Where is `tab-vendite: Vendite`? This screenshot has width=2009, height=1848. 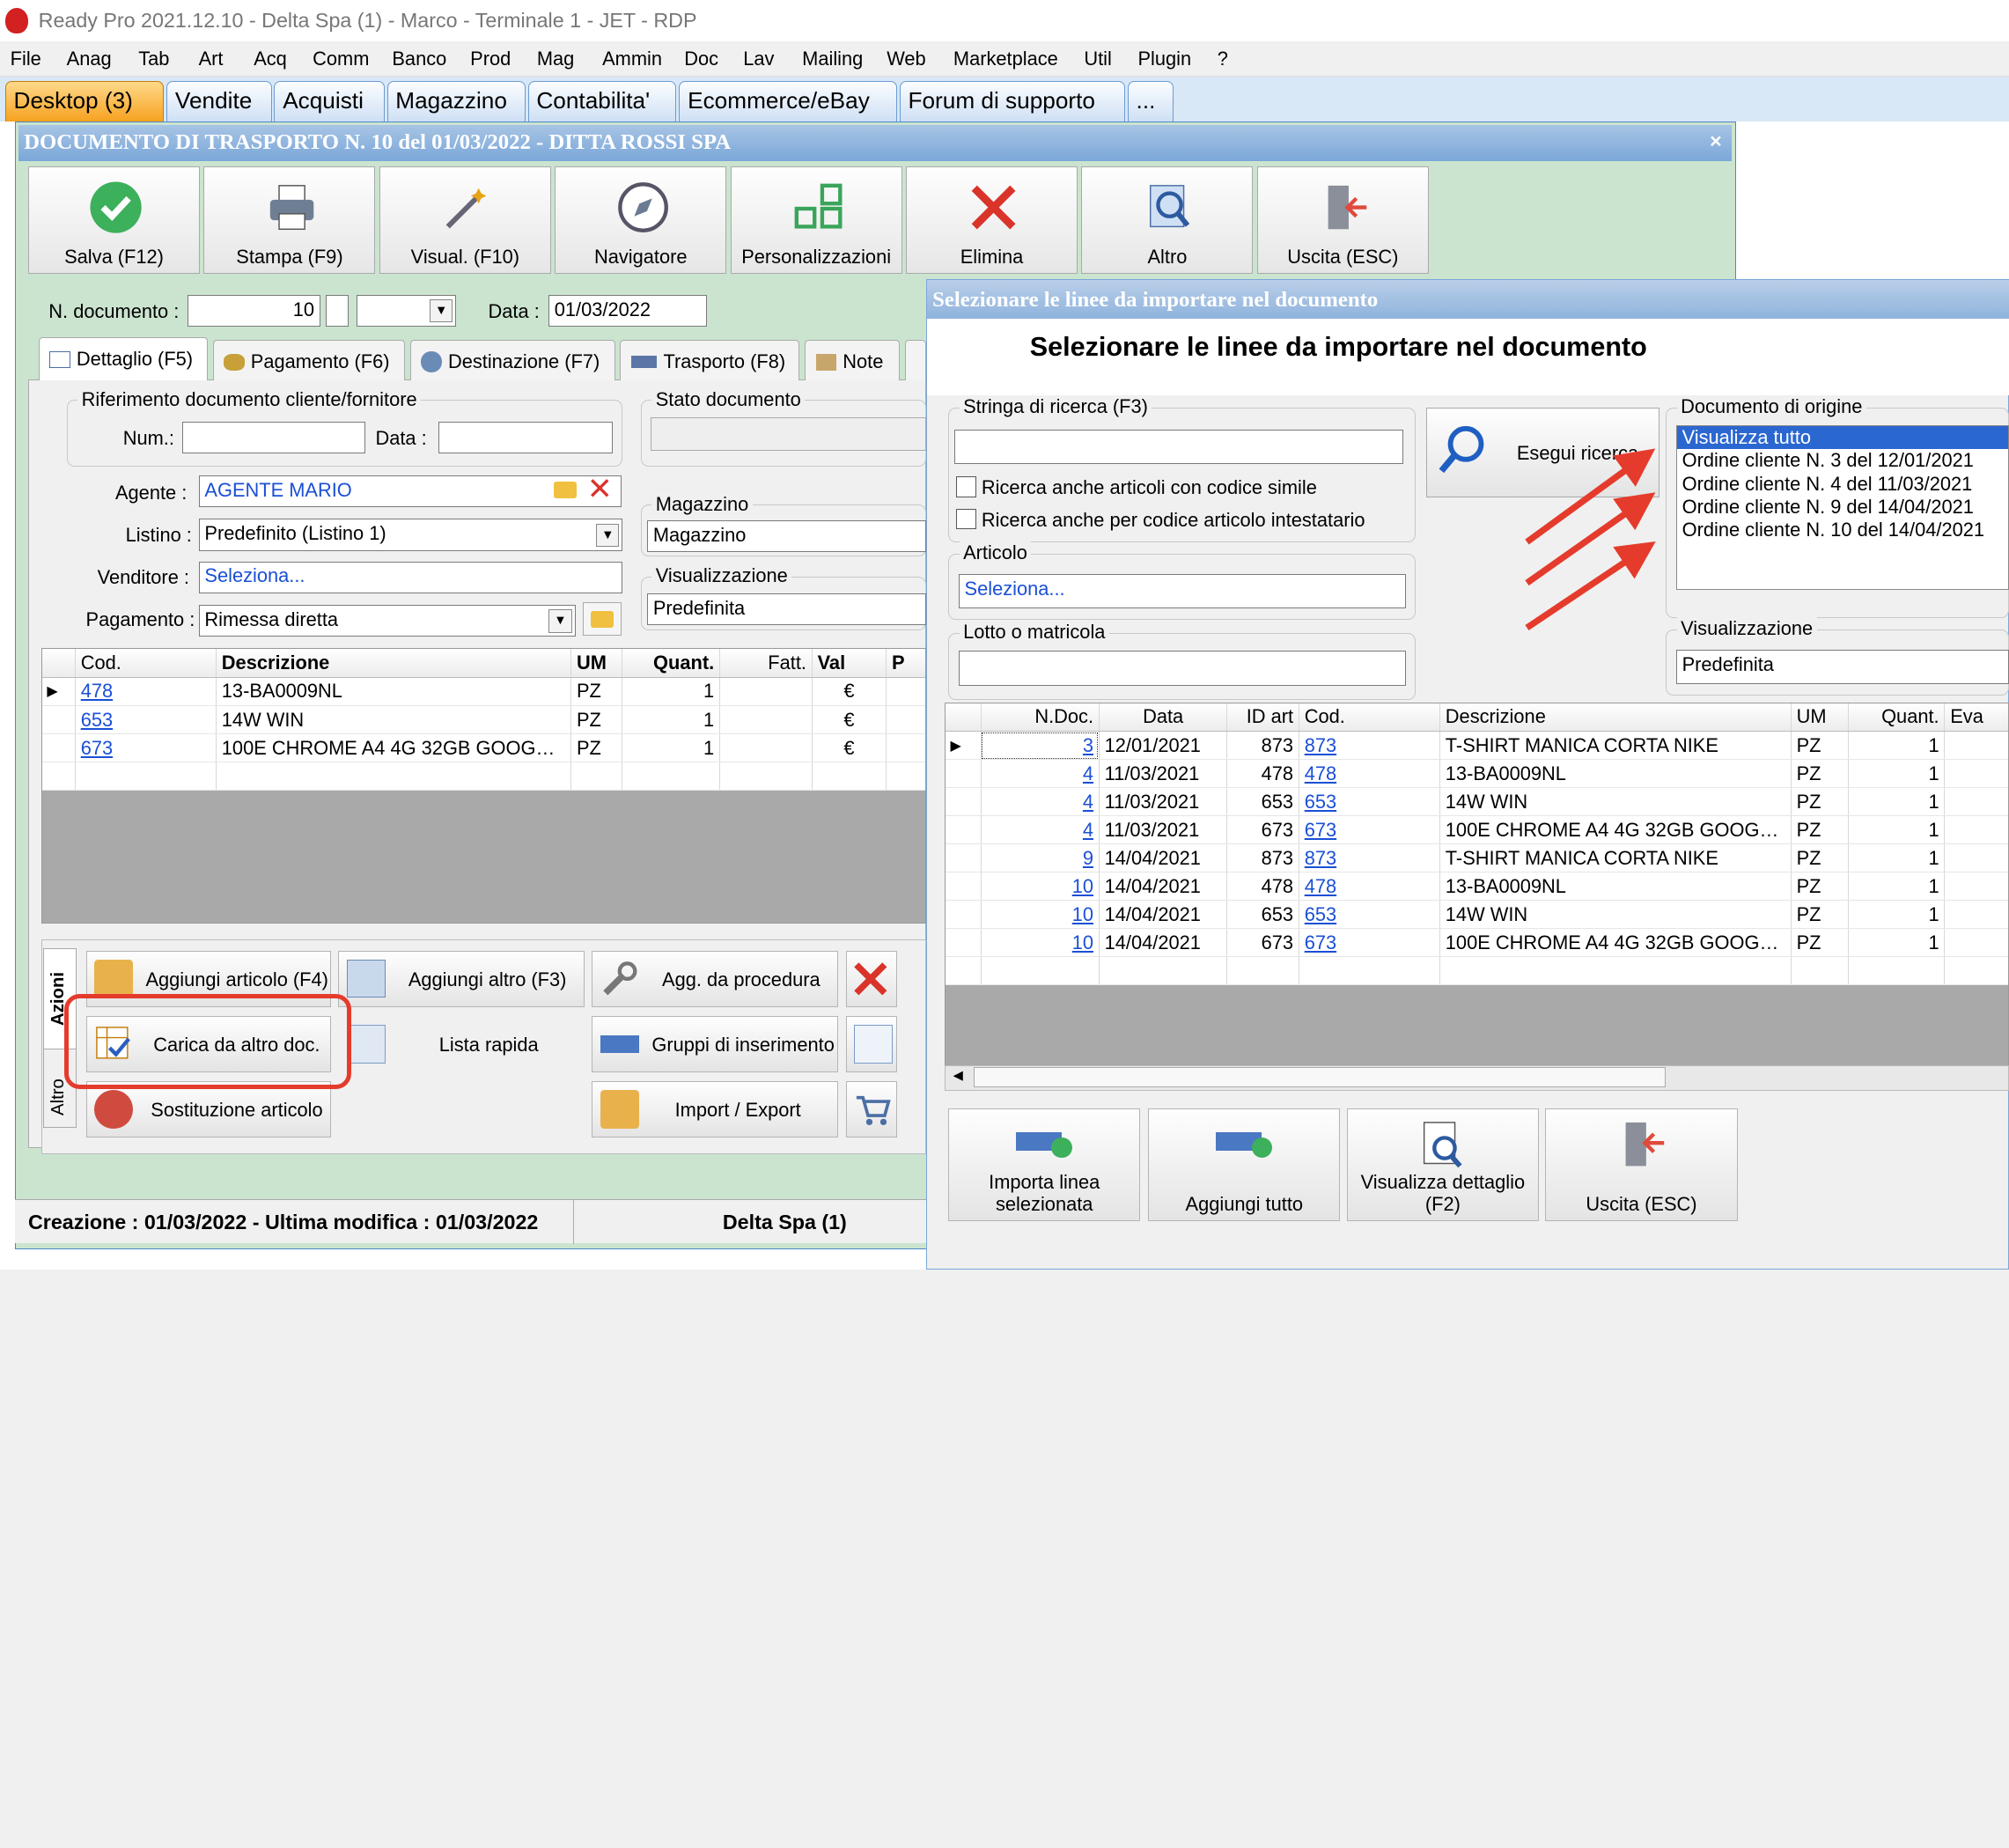 tab-vendite: Vendite is located at coordinates (219, 101).